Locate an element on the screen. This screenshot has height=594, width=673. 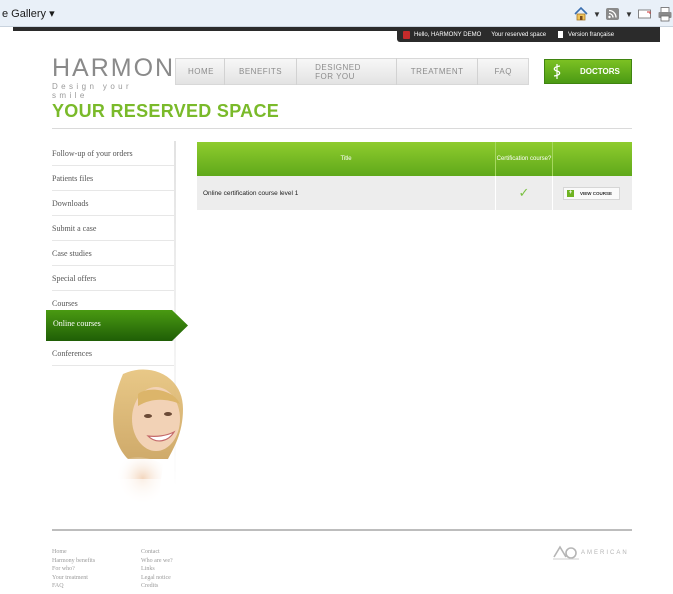
caduceus-icon is located at coordinates (557, 71).